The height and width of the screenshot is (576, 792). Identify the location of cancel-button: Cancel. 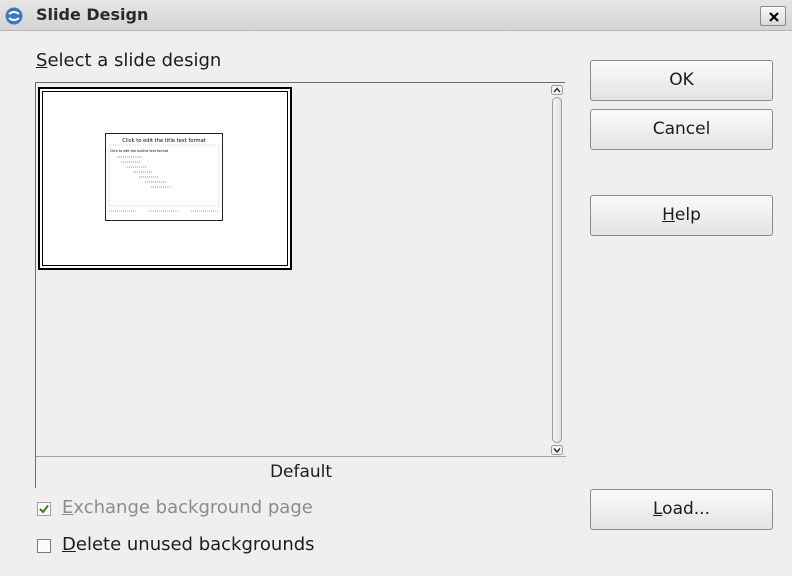
(681, 129).